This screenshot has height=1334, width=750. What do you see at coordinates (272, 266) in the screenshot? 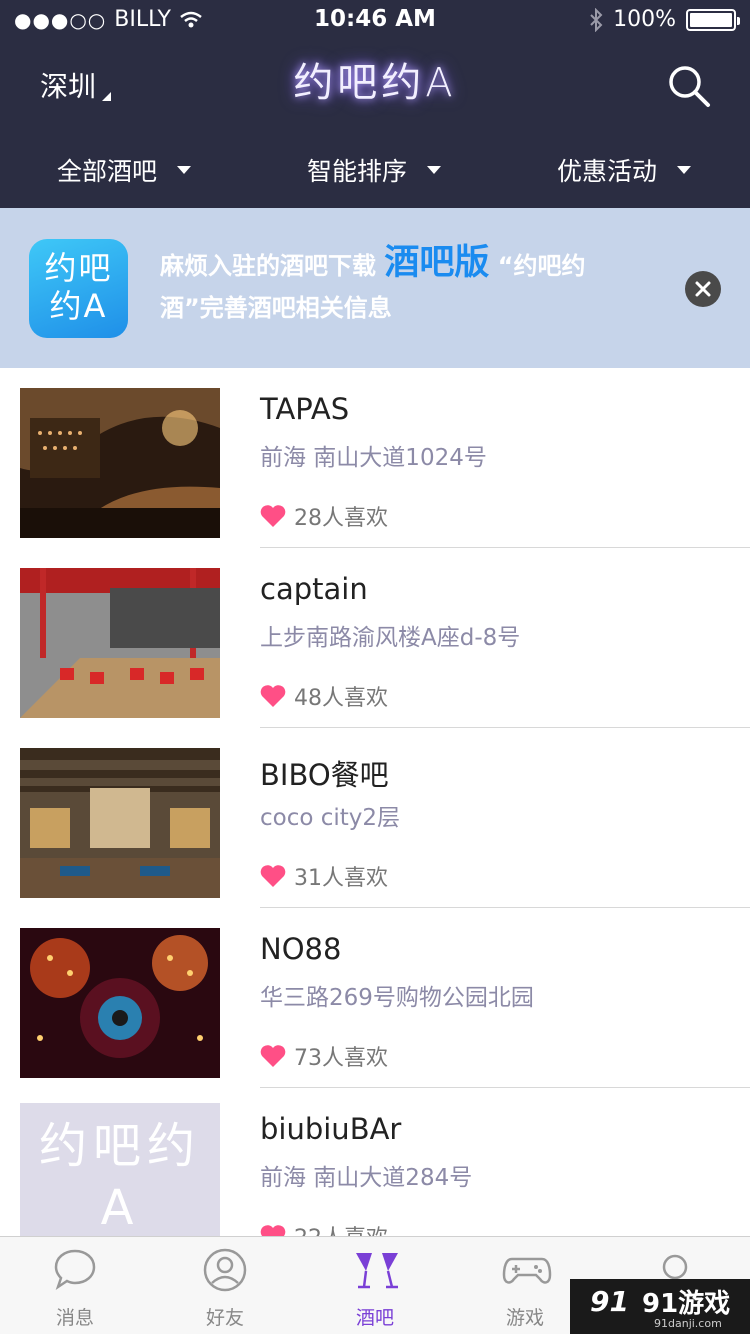
I see `banner-text-before: 麻烦入驻的酒吧下载` at bounding box center [272, 266].